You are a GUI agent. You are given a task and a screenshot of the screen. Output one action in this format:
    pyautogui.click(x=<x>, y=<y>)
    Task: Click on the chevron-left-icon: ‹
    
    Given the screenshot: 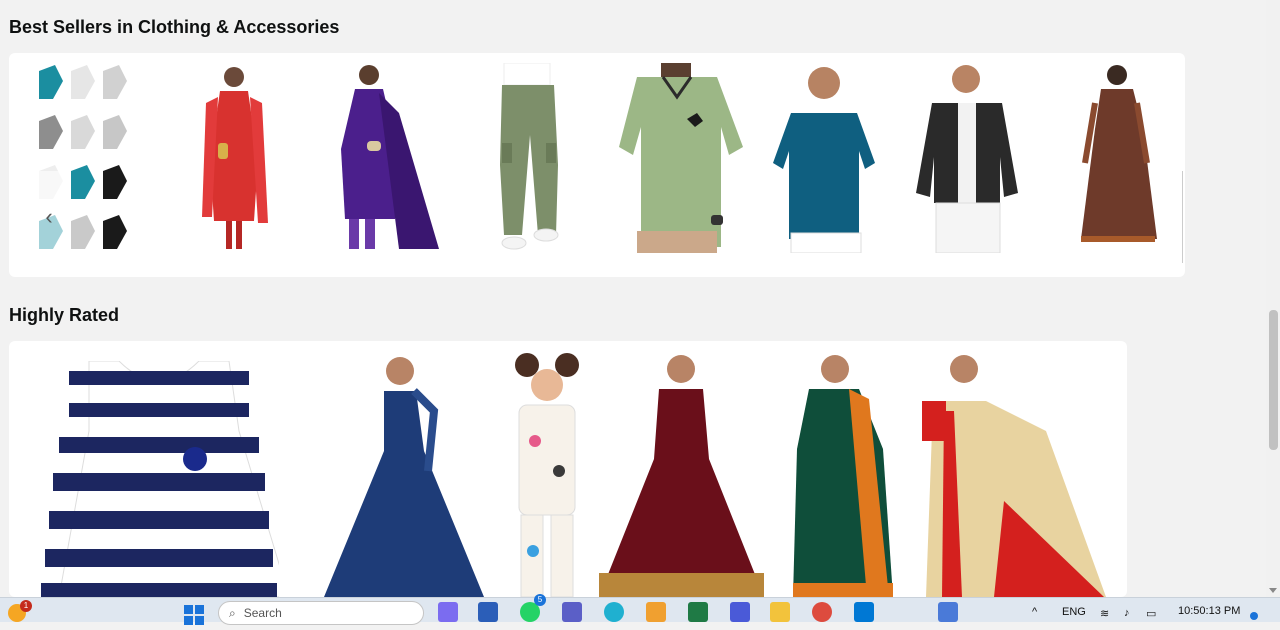 What is the action you would take?
    pyautogui.click(x=49, y=216)
    